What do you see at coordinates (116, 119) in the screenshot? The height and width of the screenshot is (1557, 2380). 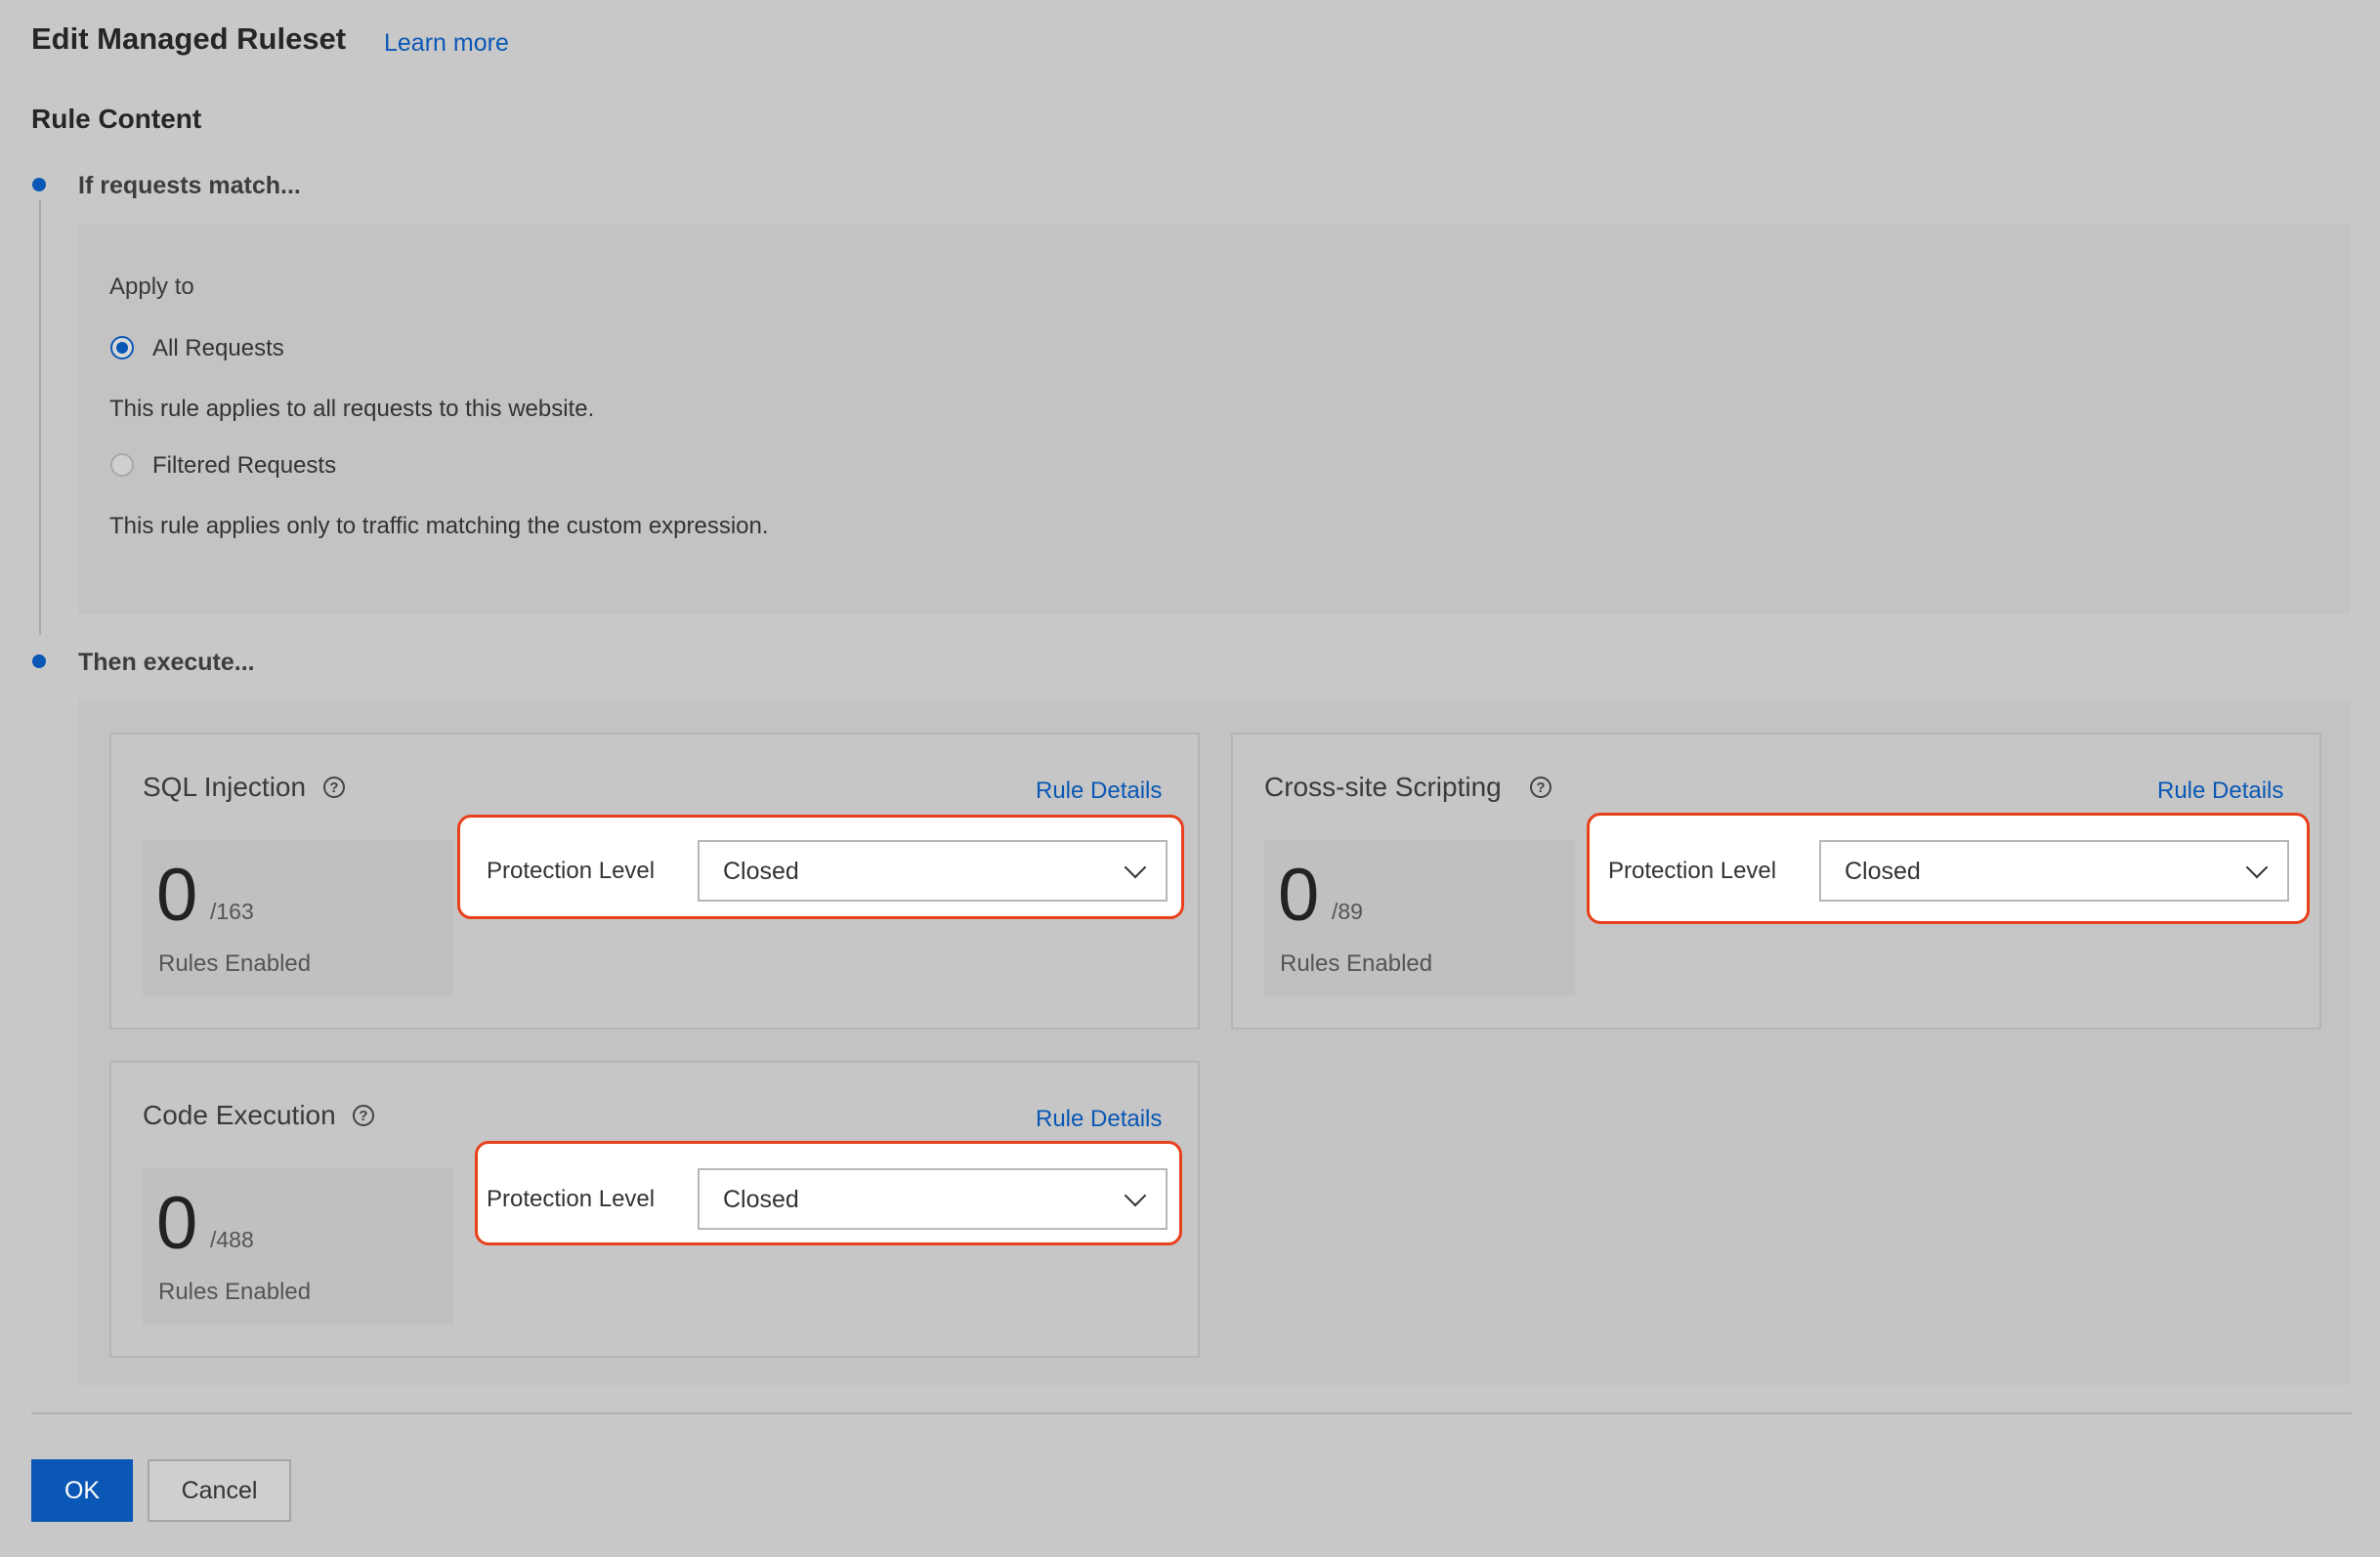 I see `rule-content-heading: Rule Content` at bounding box center [116, 119].